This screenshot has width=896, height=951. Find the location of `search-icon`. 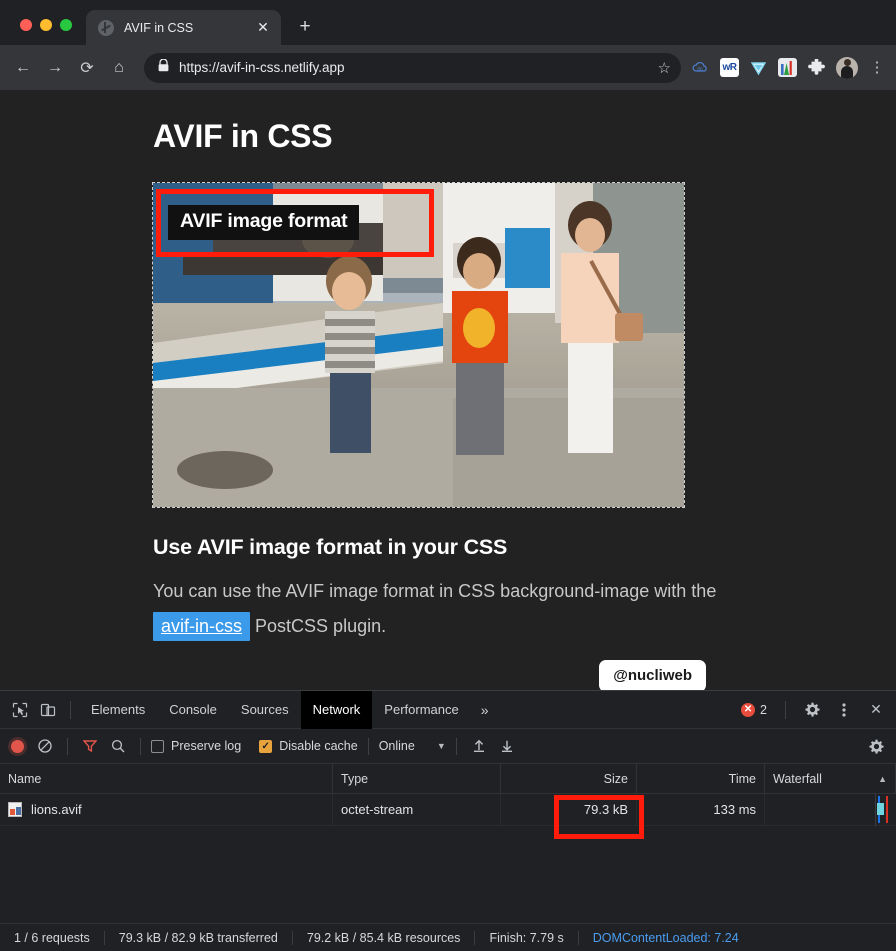

search-icon is located at coordinates (118, 746).